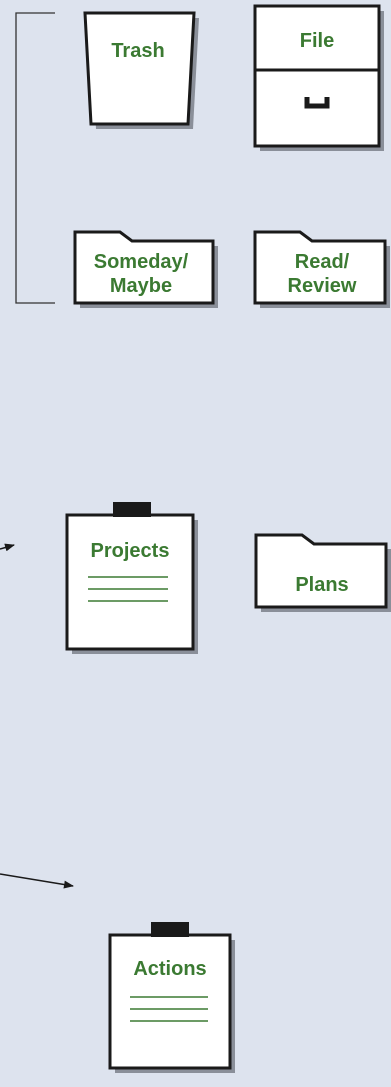 This screenshot has width=391, height=1087. Describe the element at coordinates (321, 585) in the screenshot. I see `plans-label: Plans` at that location.